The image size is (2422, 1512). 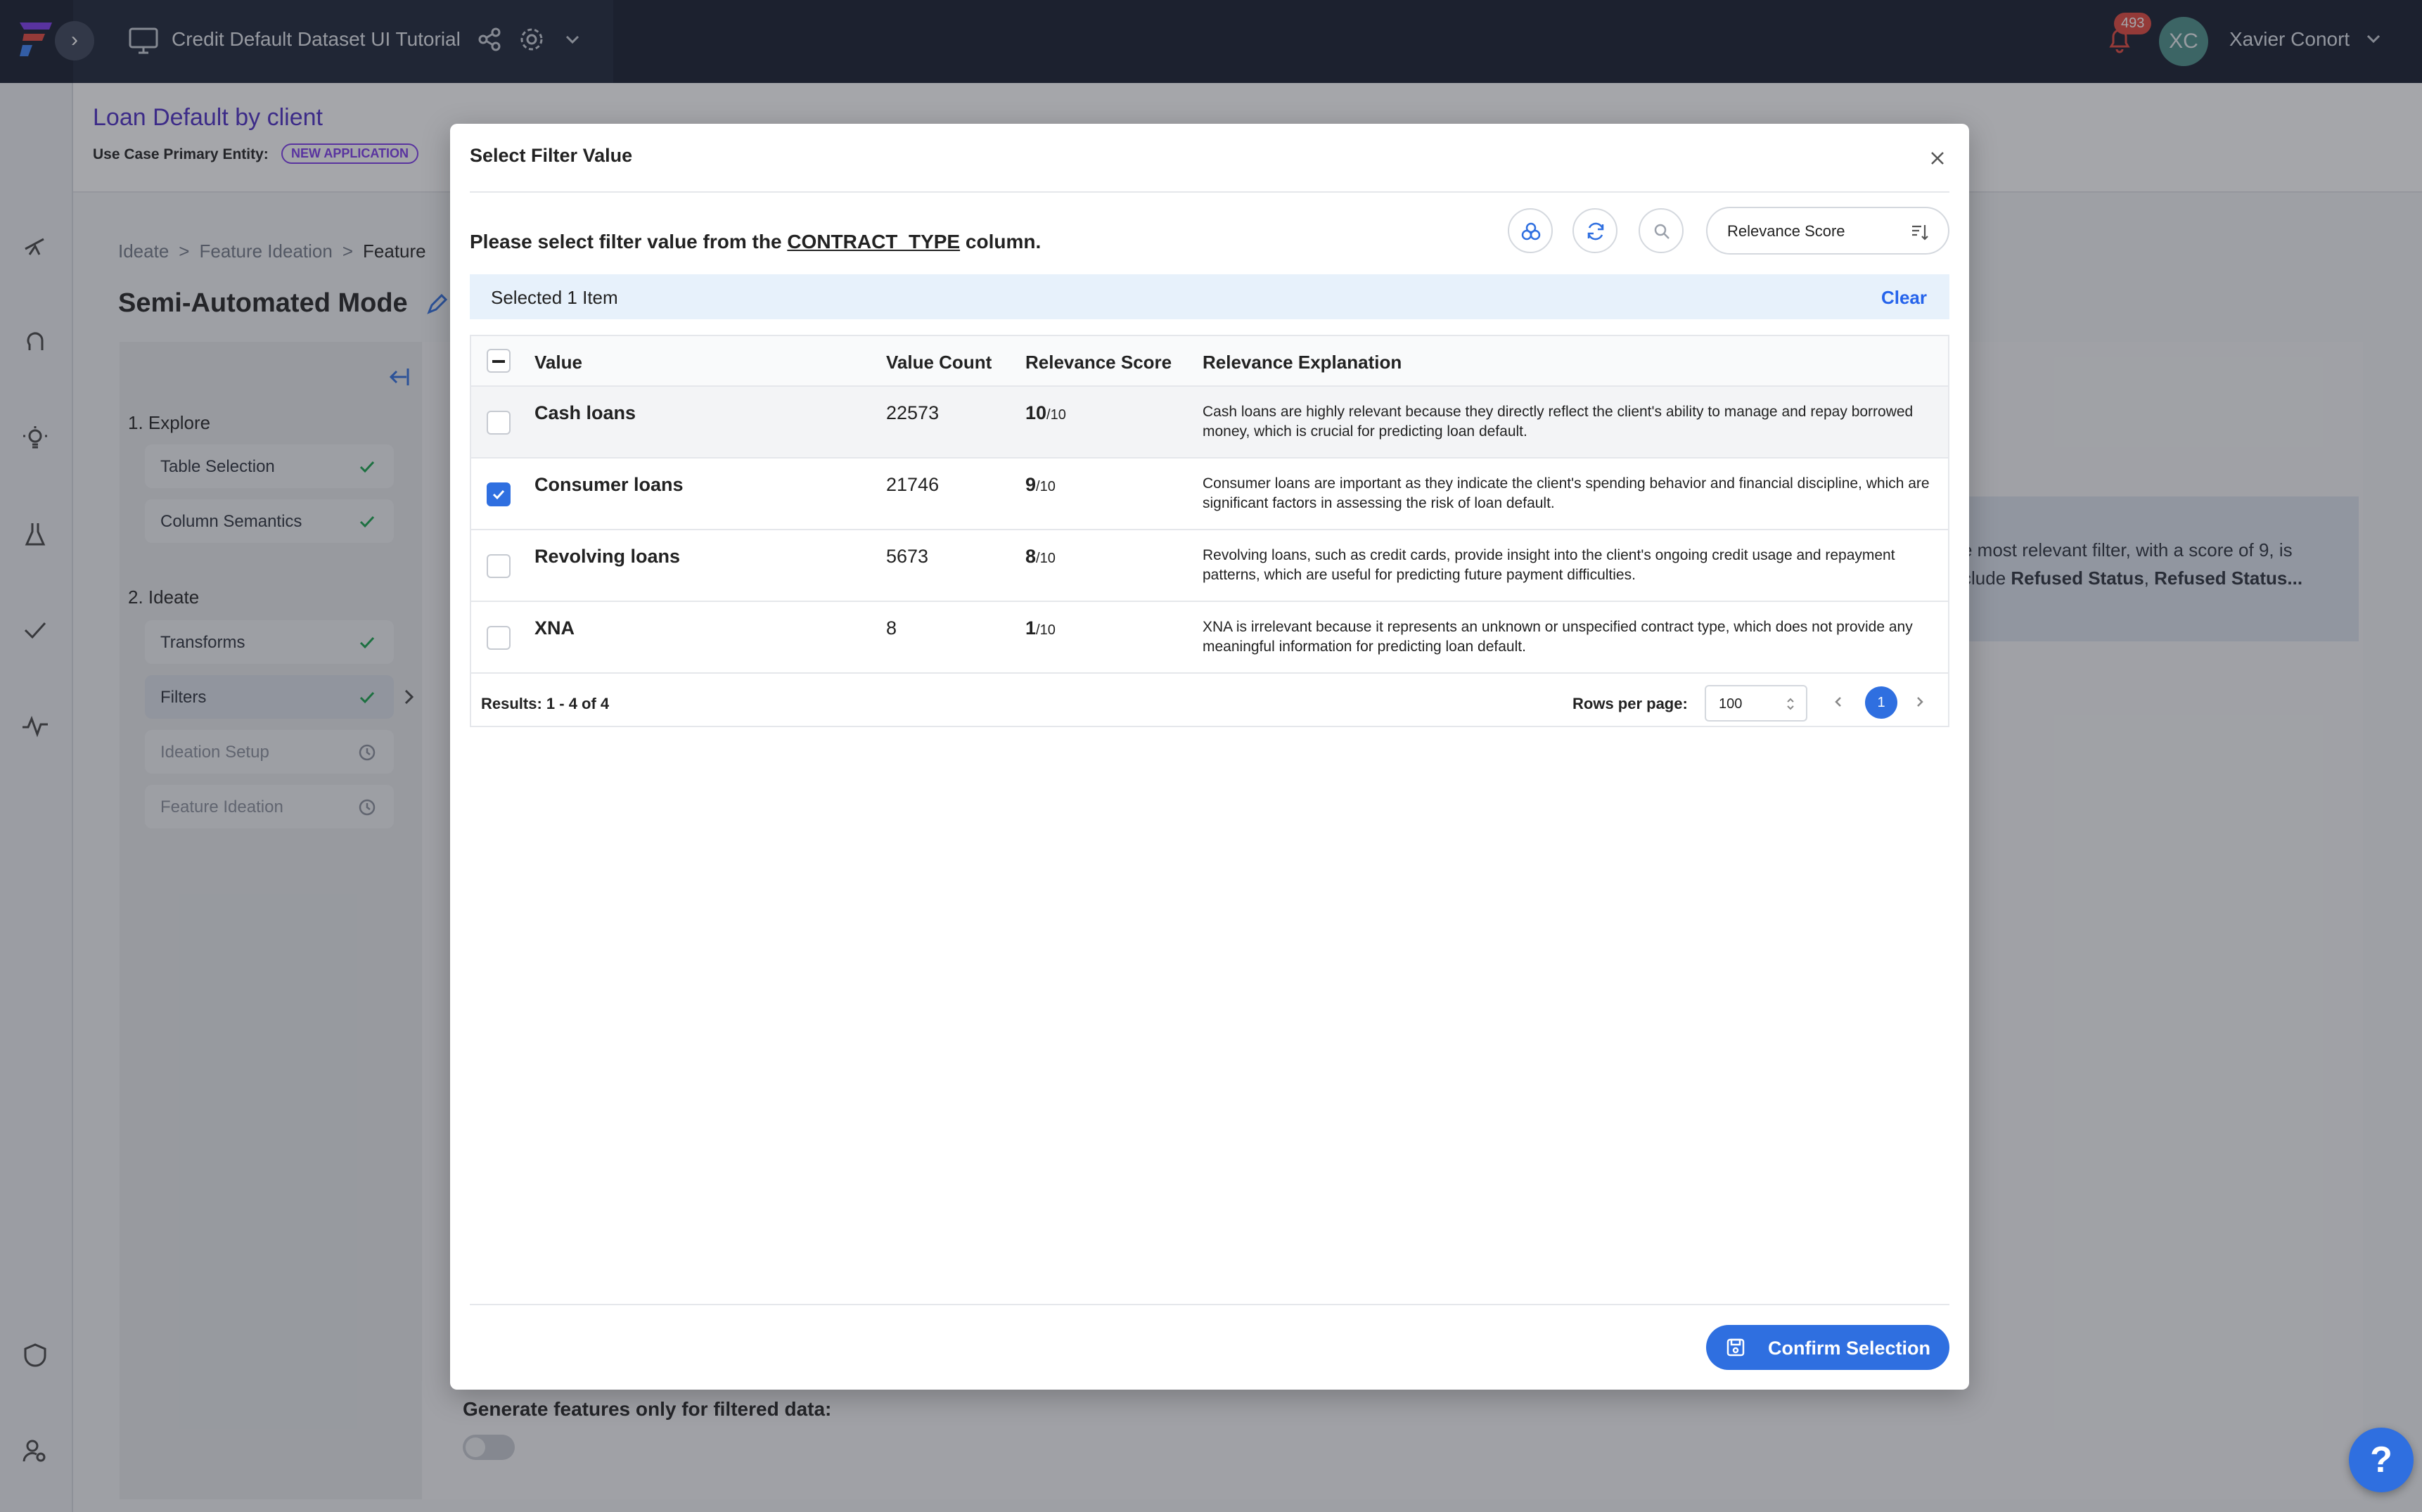 I want to click on close-icon, so click(x=1937, y=158).